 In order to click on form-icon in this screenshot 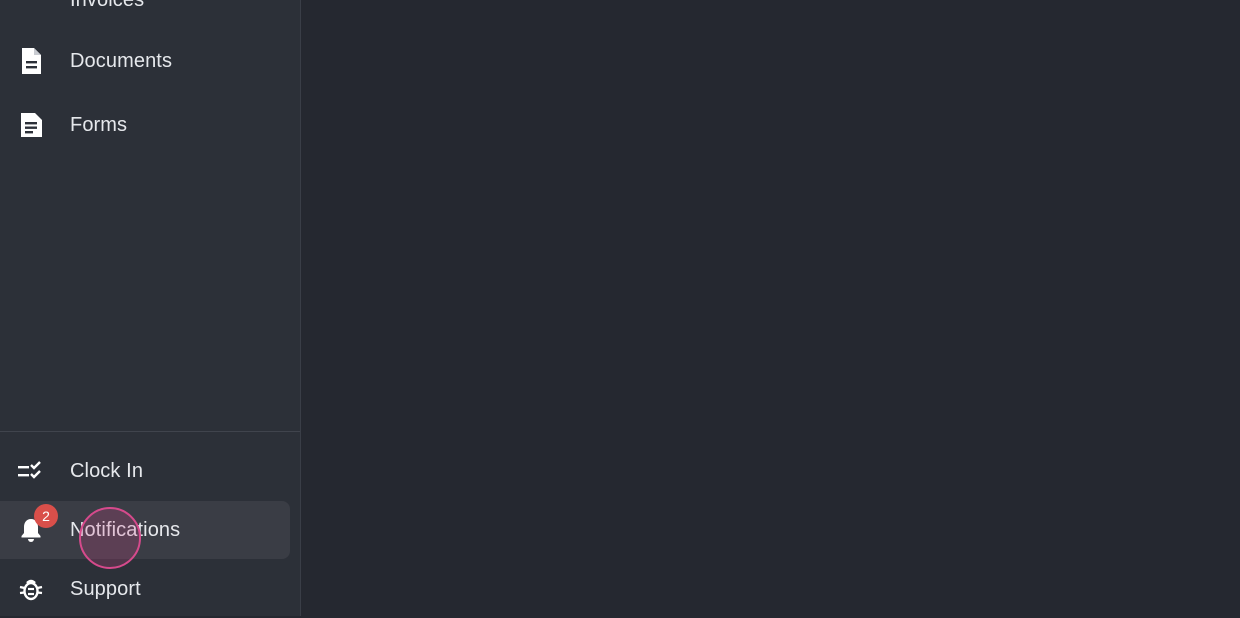, I will do `click(31, 125)`.